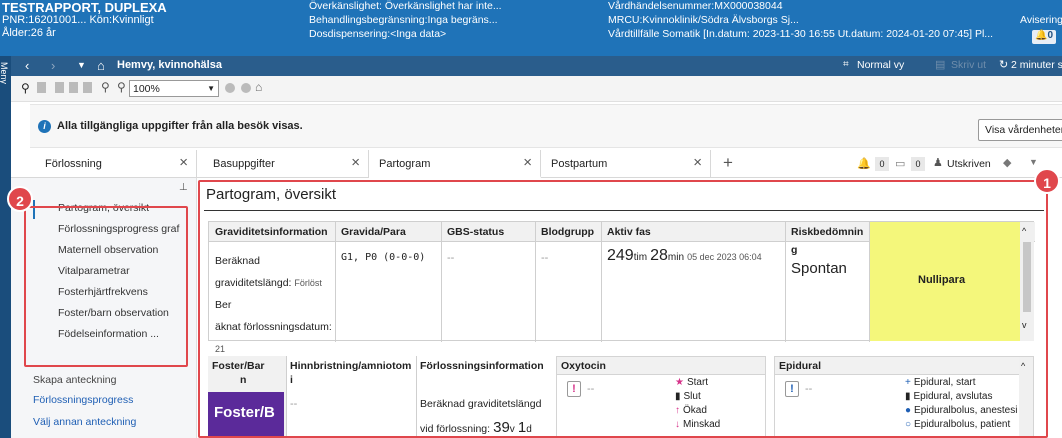 The height and width of the screenshot is (438, 1062). What do you see at coordinates (918, 164) in the screenshot?
I see `inbox-count: 0` at bounding box center [918, 164].